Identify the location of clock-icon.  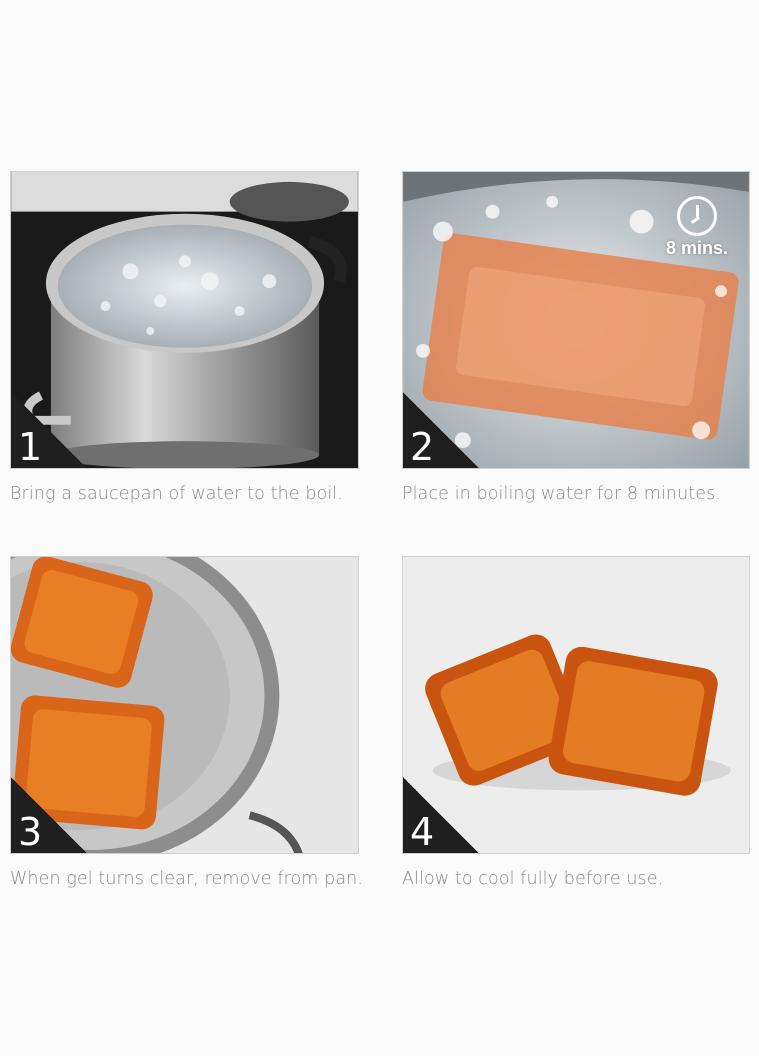
(697, 216).